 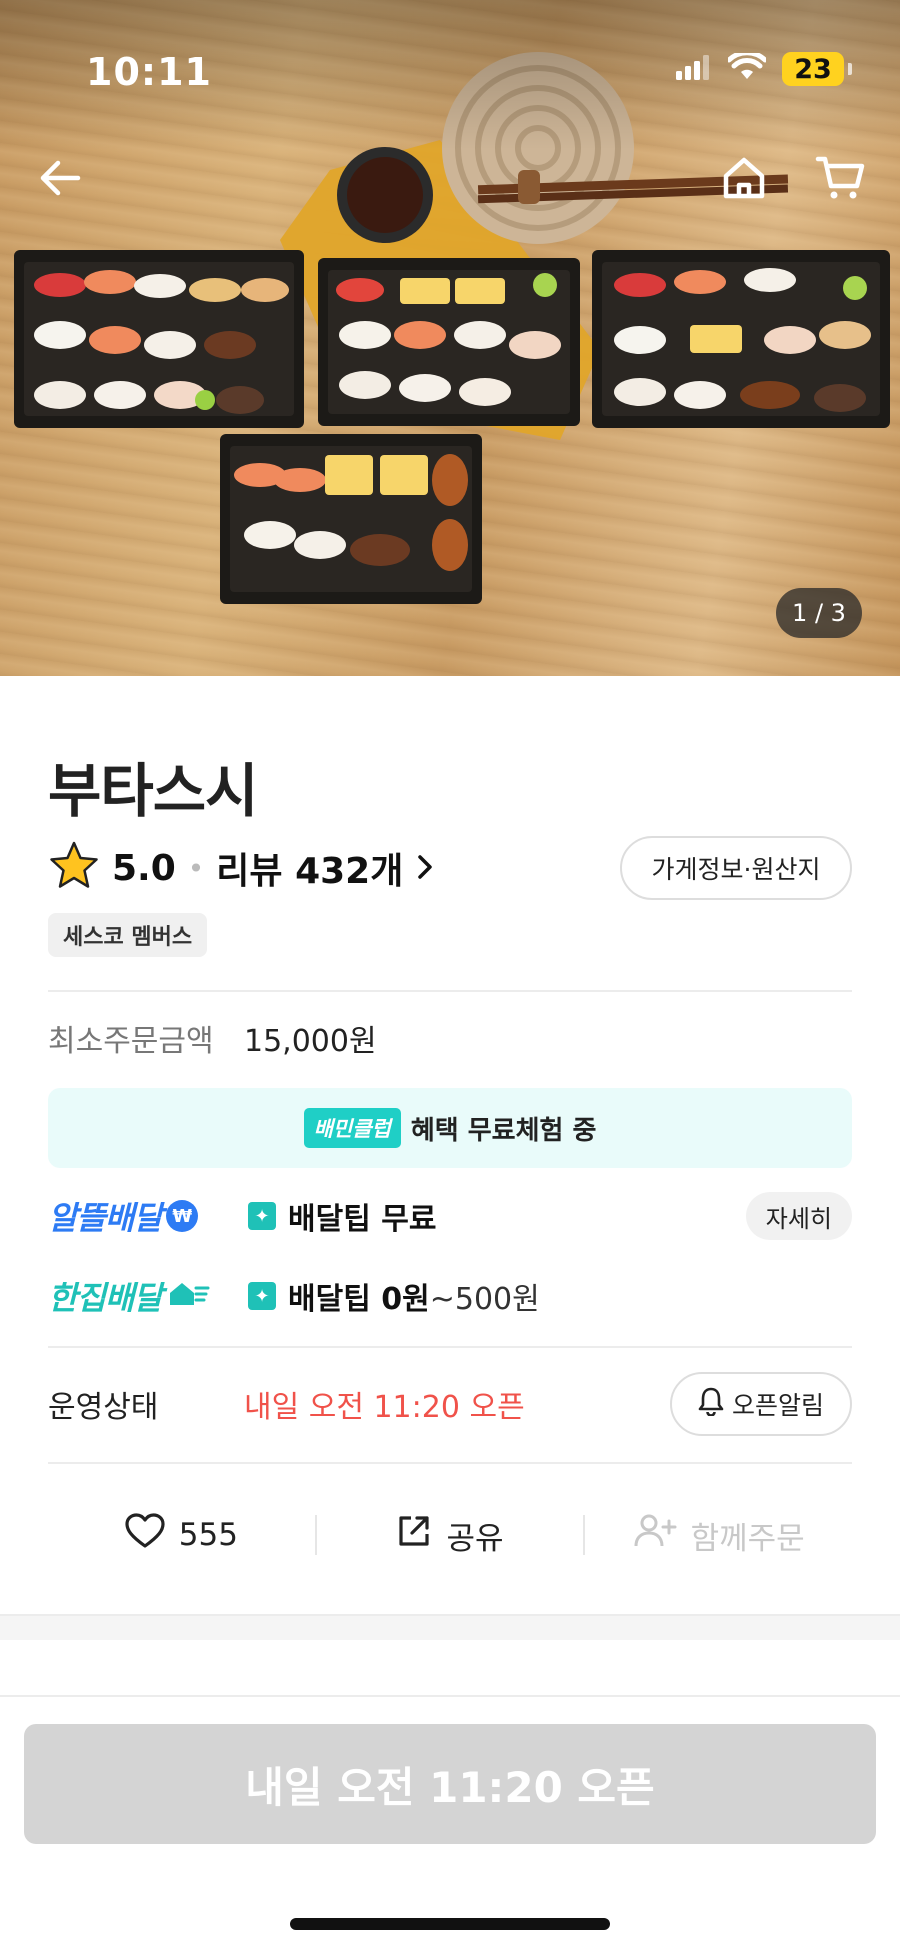 I want to click on cart-button, so click(x=840, y=180).